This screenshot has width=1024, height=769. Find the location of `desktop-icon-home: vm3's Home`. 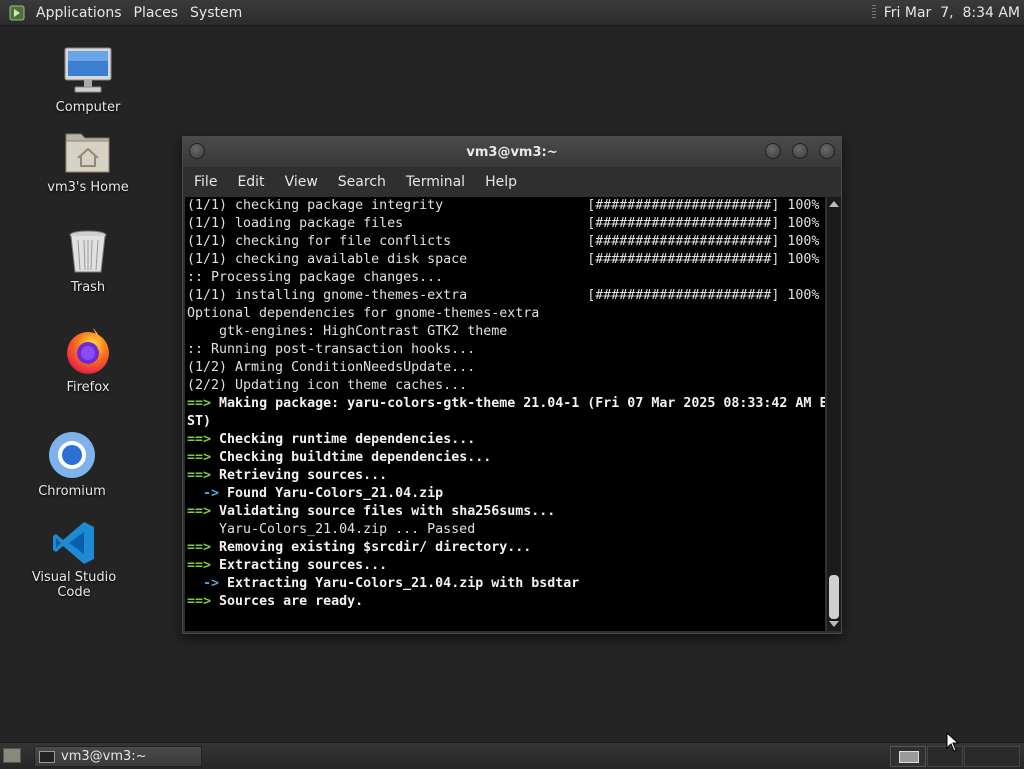

desktop-icon-home: vm3's Home is located at coordinates (88, 161).